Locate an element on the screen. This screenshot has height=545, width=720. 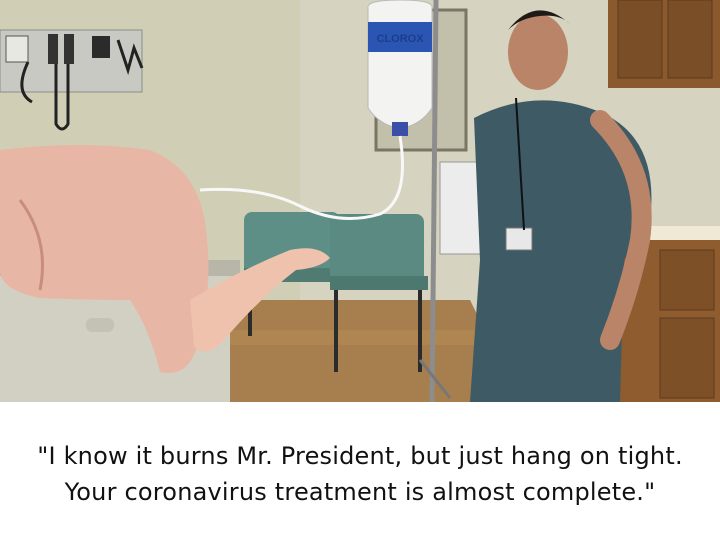
bleach-bottle: CLOROX is located at coordinates (400, 68).